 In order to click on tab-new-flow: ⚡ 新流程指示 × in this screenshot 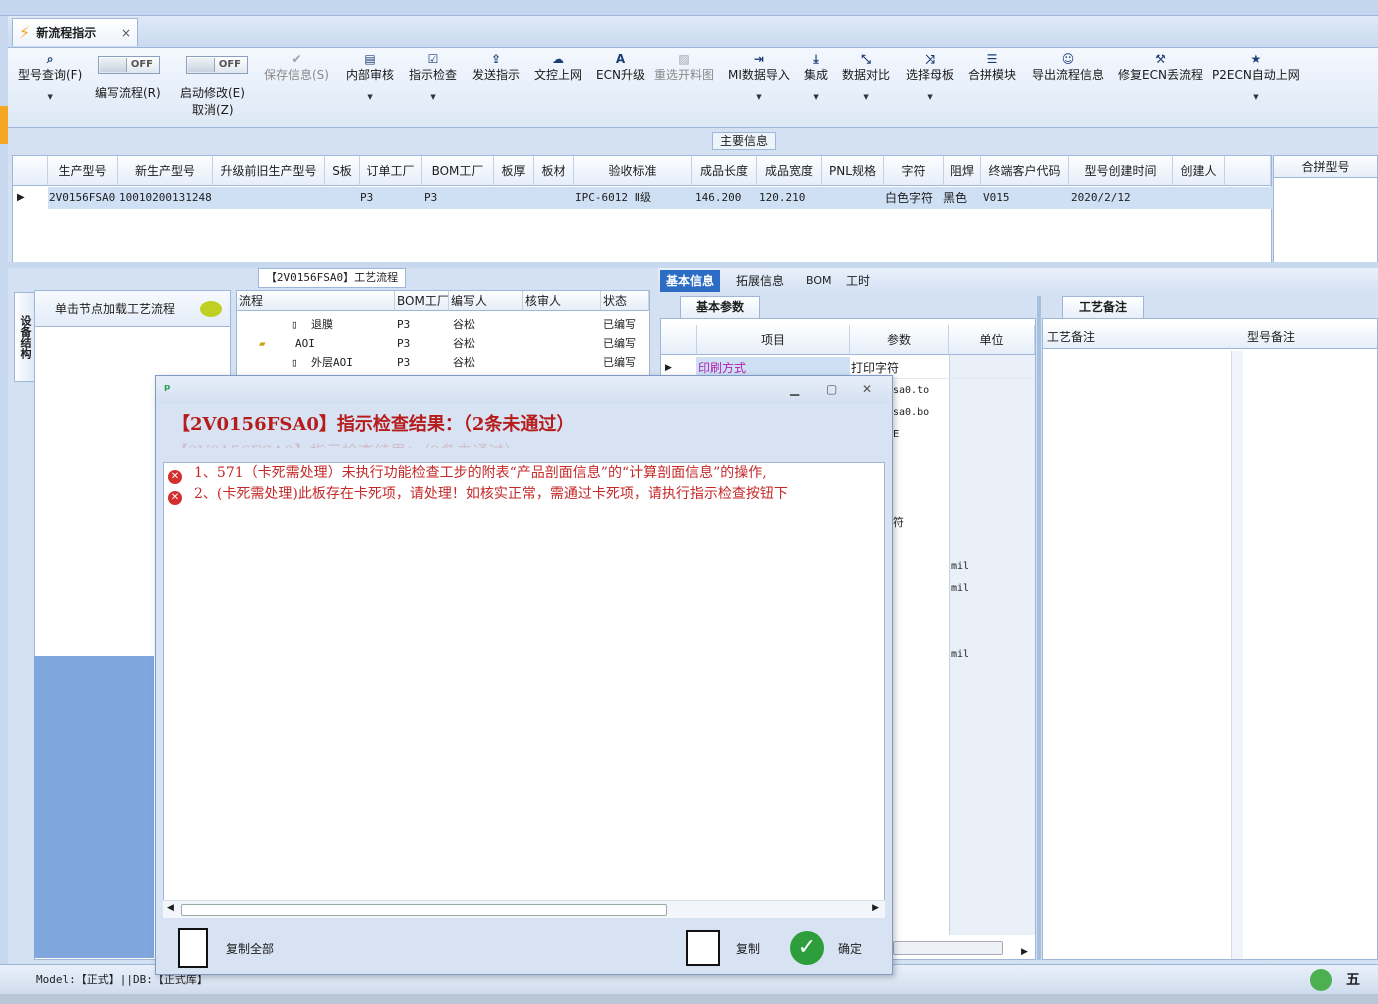, I will do `click(75, 32)`.